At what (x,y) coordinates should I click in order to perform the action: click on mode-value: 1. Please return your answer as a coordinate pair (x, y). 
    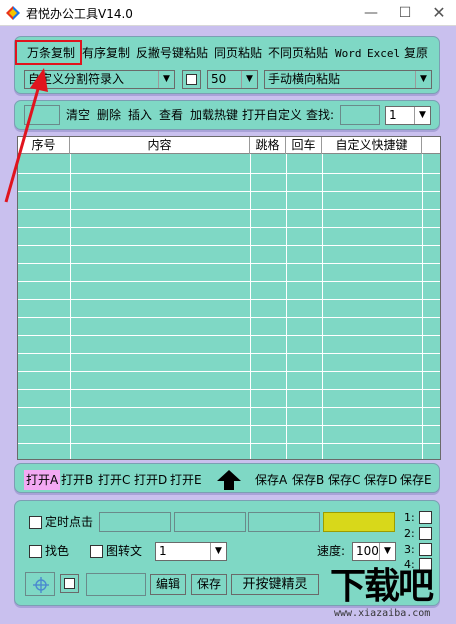
    Looking at the image, I should click on (163, 551).